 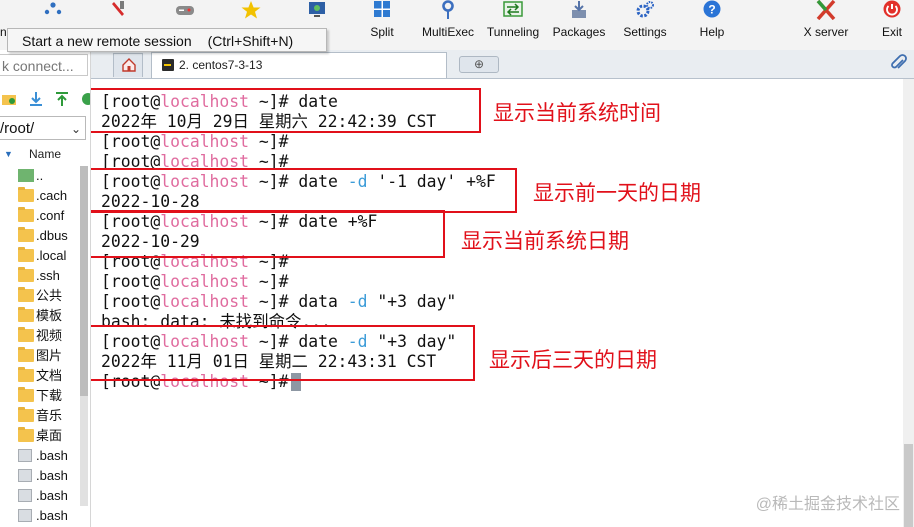 What do you see at coordinates (891, 32) in the screenshot?
I see `toolbar-label: Exit` at bounding box center [891, 32].